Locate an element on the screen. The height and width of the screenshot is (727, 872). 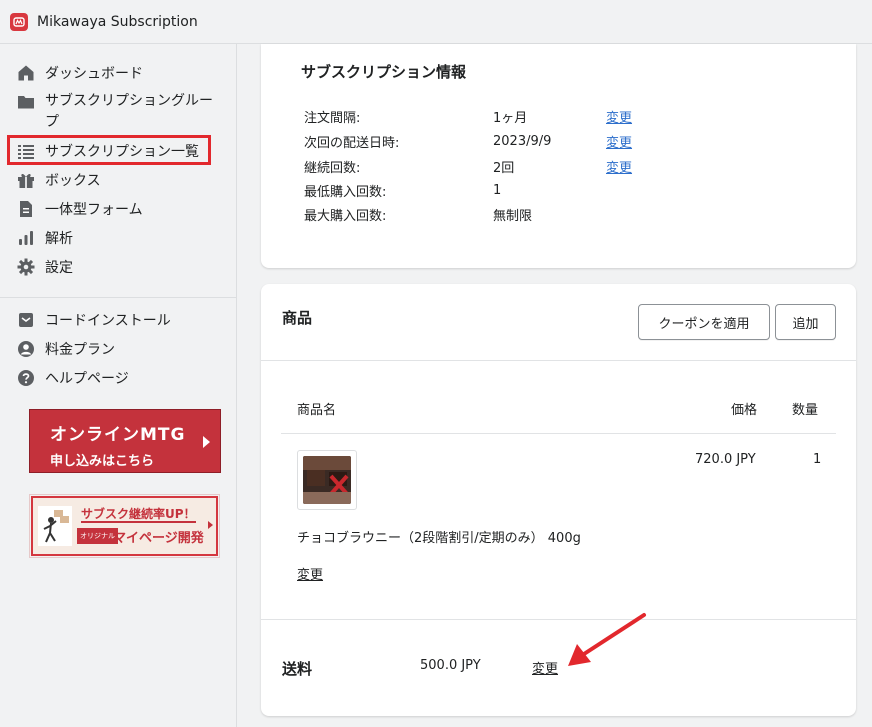
online-mtg-banner: オンラインMTG 申し込みはこちら is located at coordinates (125, 441).